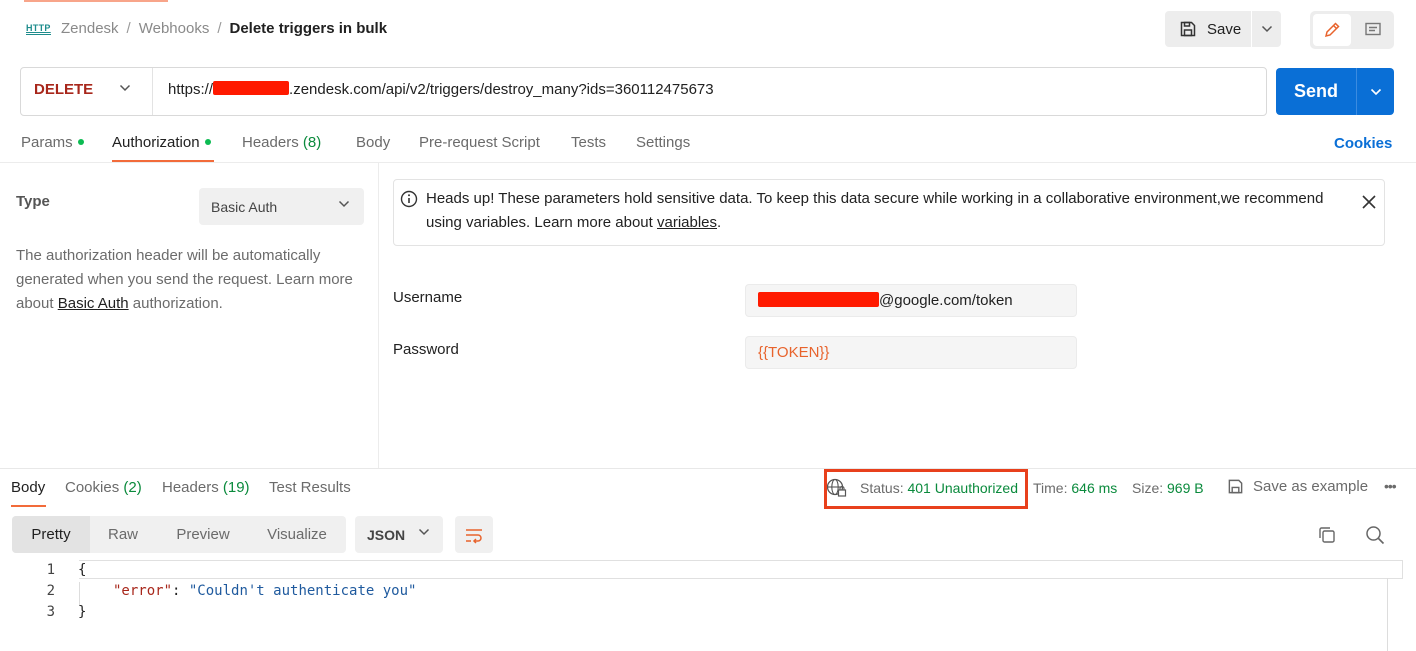  I want to click on code-scrollbar-track, so click(1387, 614).